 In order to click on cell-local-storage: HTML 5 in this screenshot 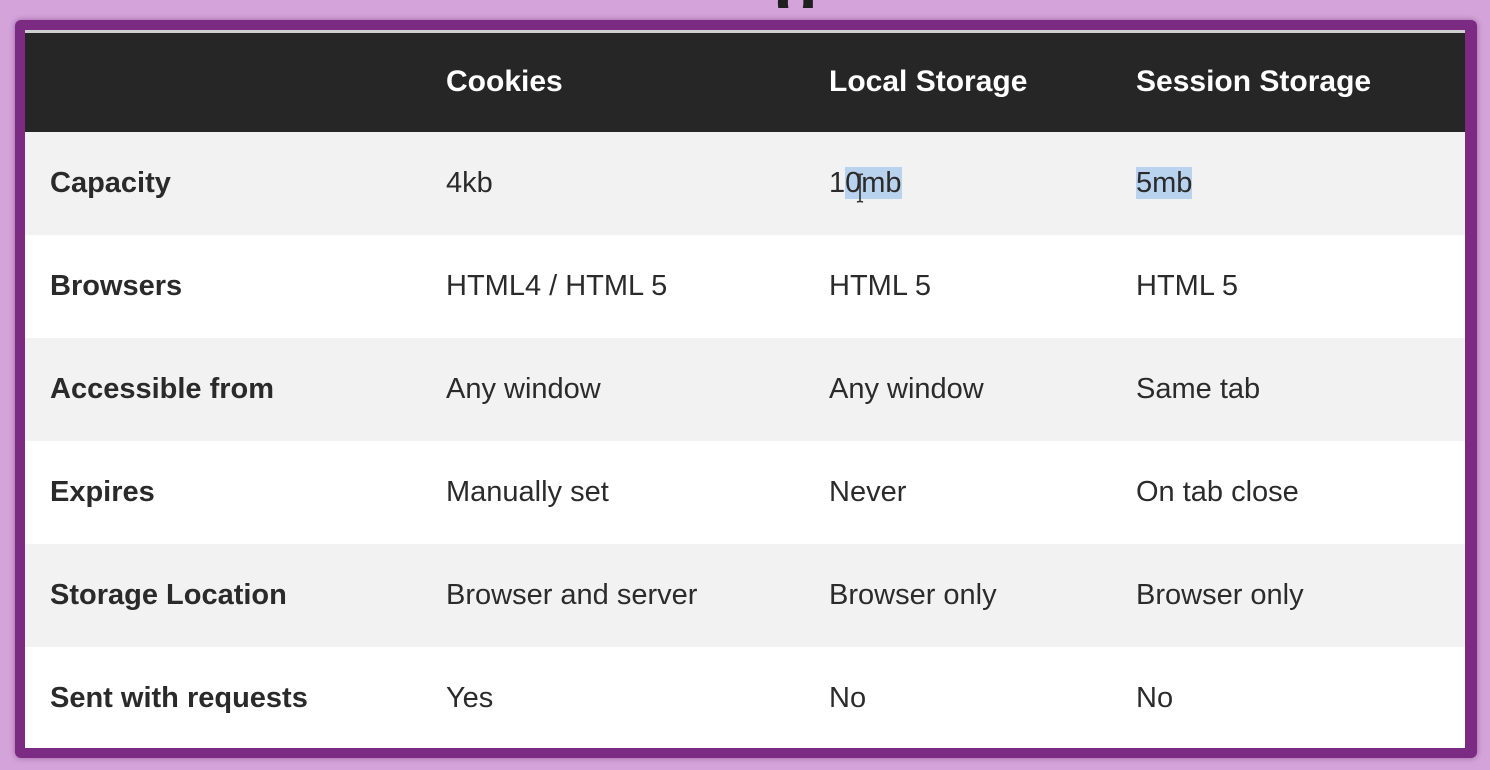, I will do `click(957, 286)`.